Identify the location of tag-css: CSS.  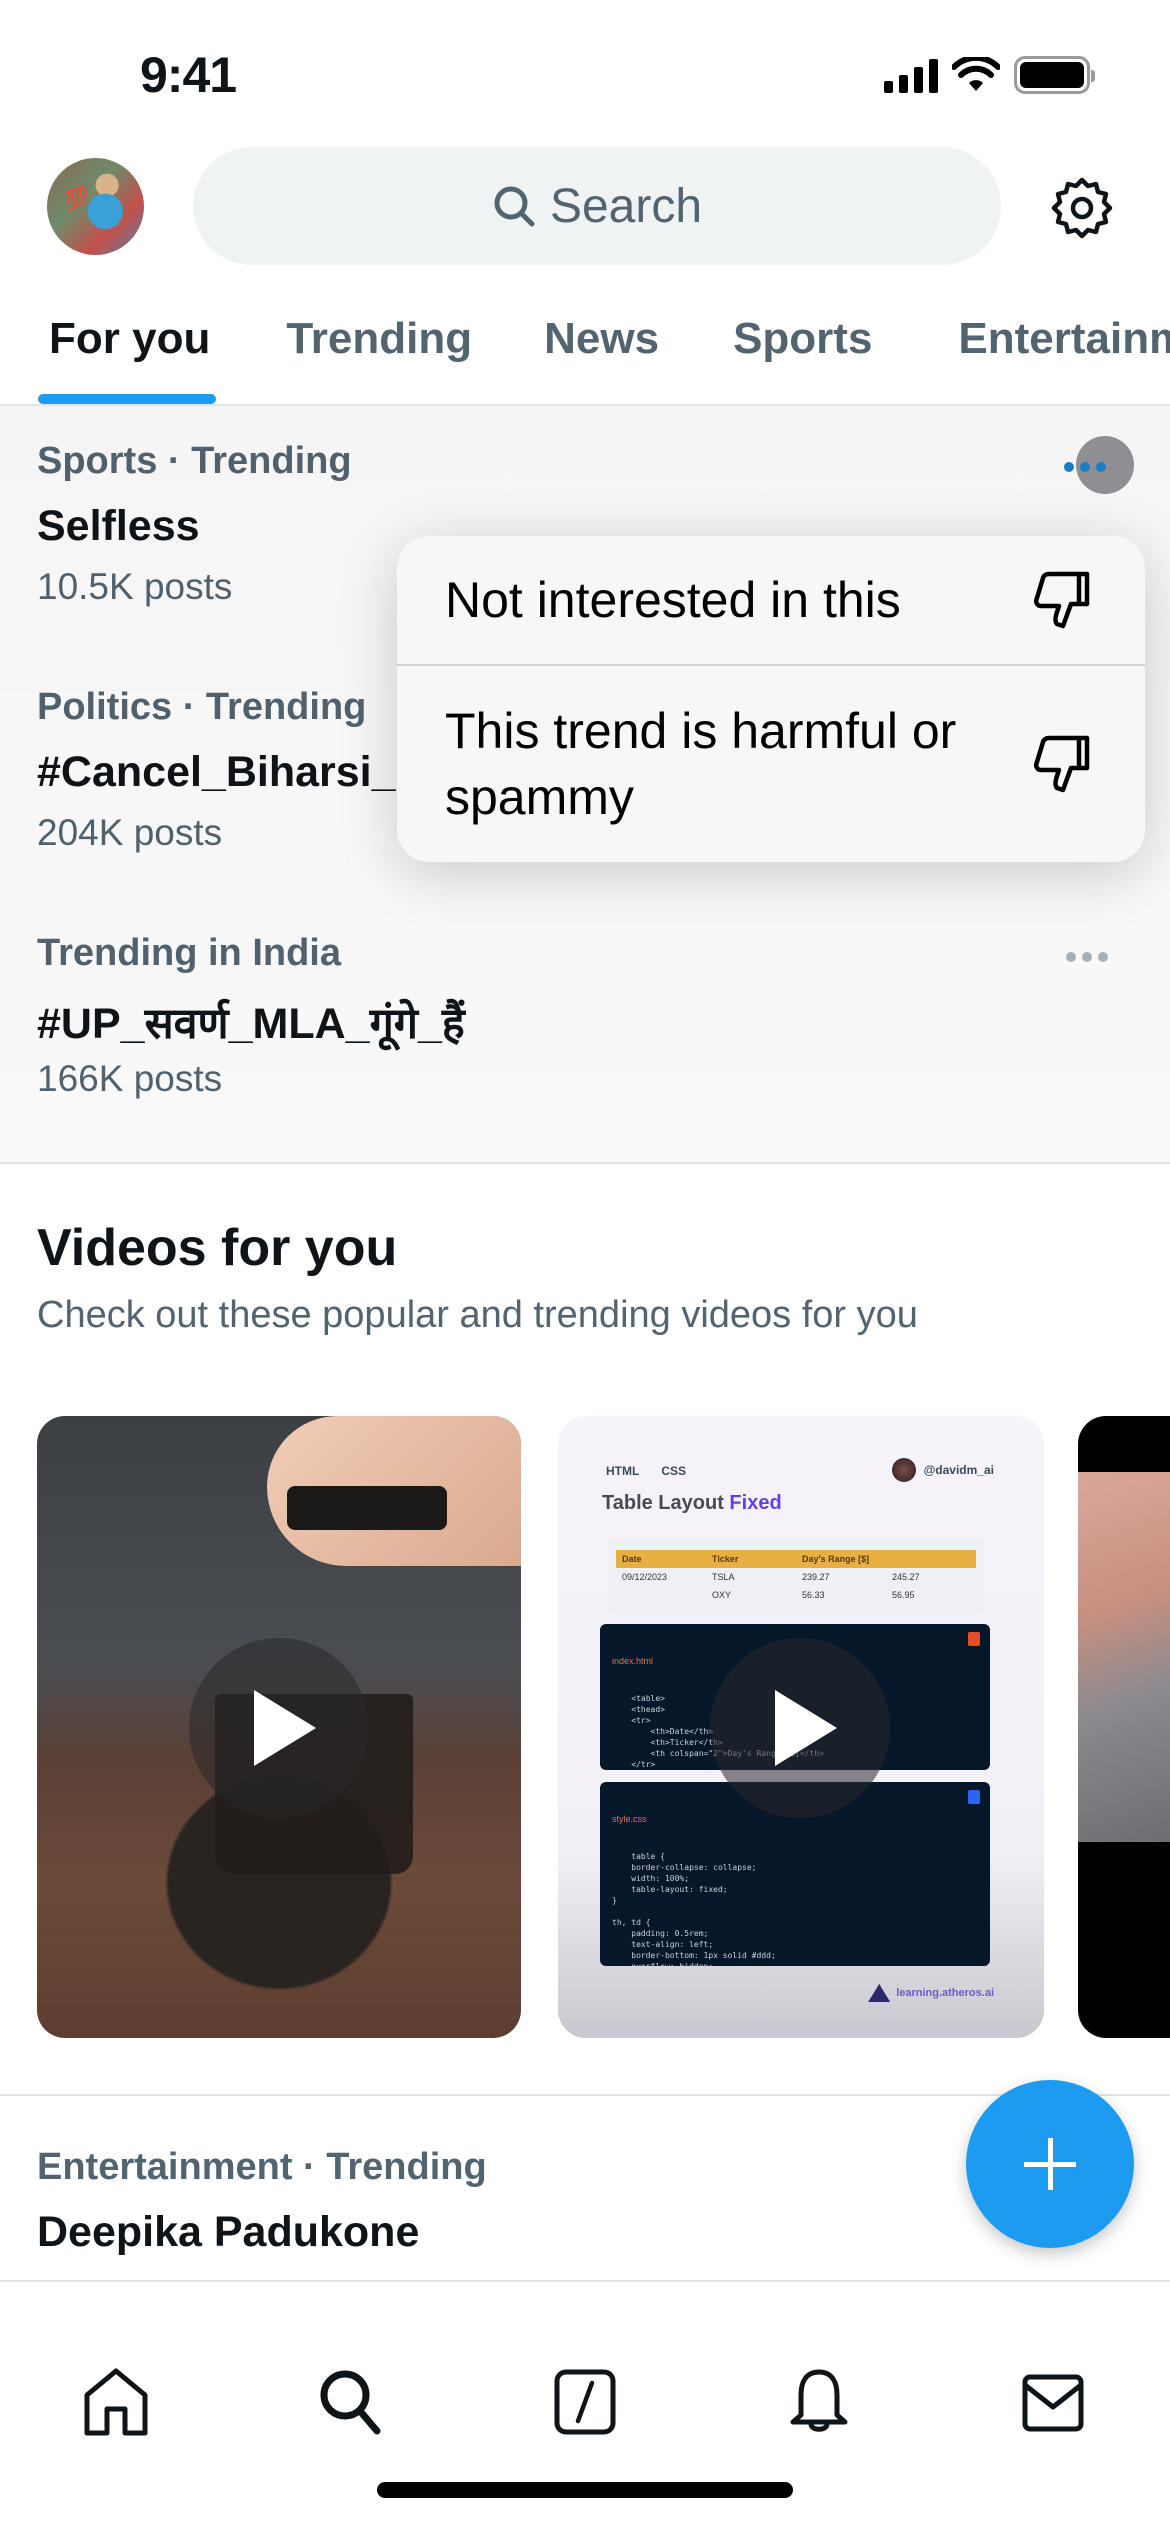
(674, 1471).